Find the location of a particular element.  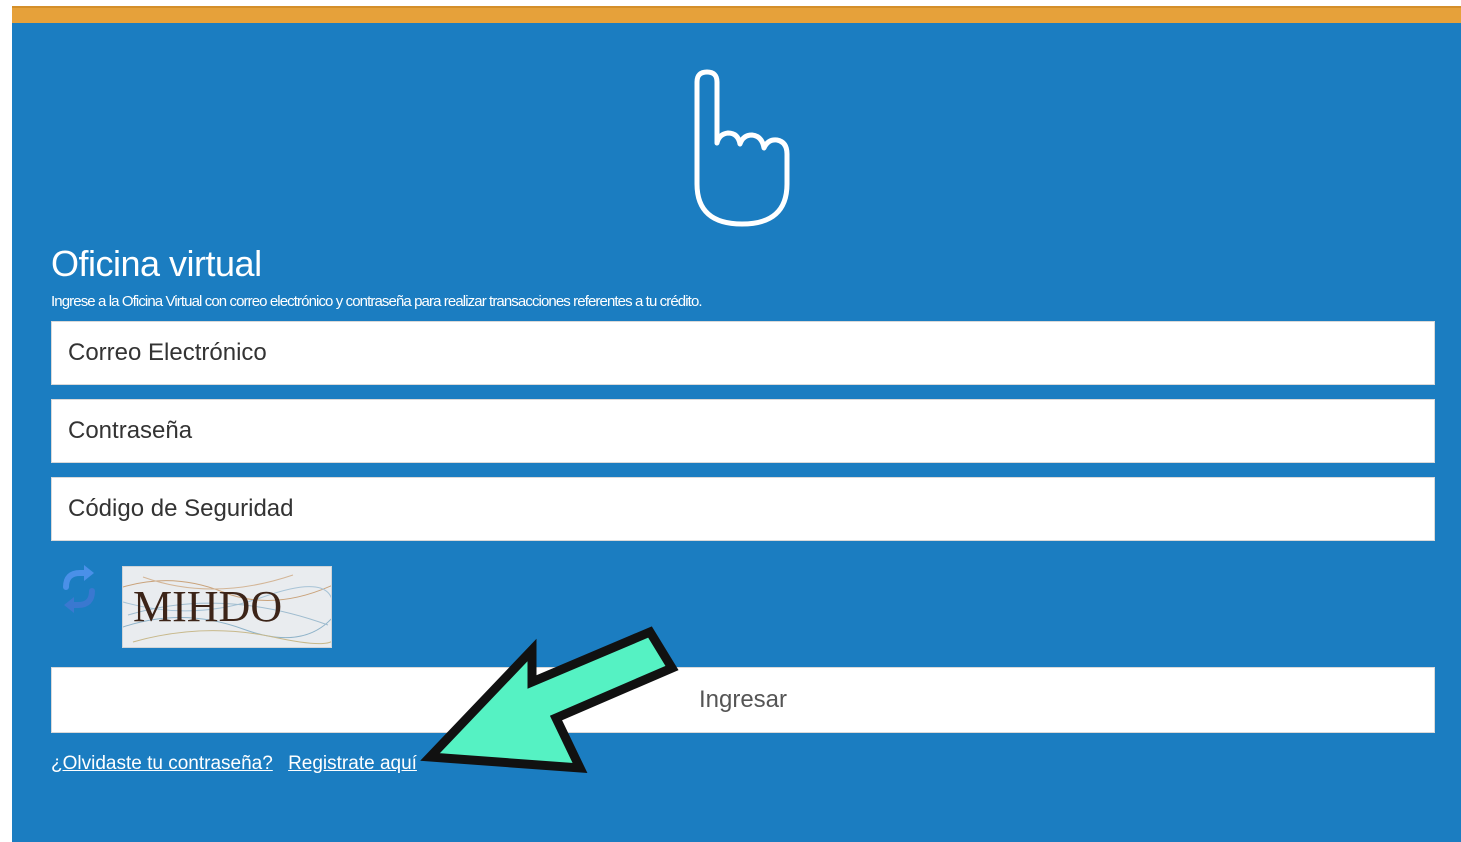

pointing-hand-icon is located at coordinates (742, 148).